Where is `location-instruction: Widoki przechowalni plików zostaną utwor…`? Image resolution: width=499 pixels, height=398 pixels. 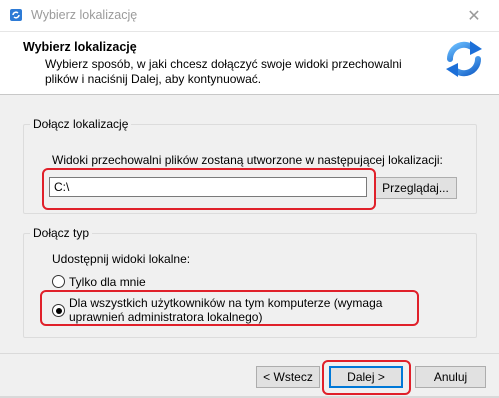
location-instruction: Widoki przechowalni plików zostaną utwor… is located at coordinates (247, 160).